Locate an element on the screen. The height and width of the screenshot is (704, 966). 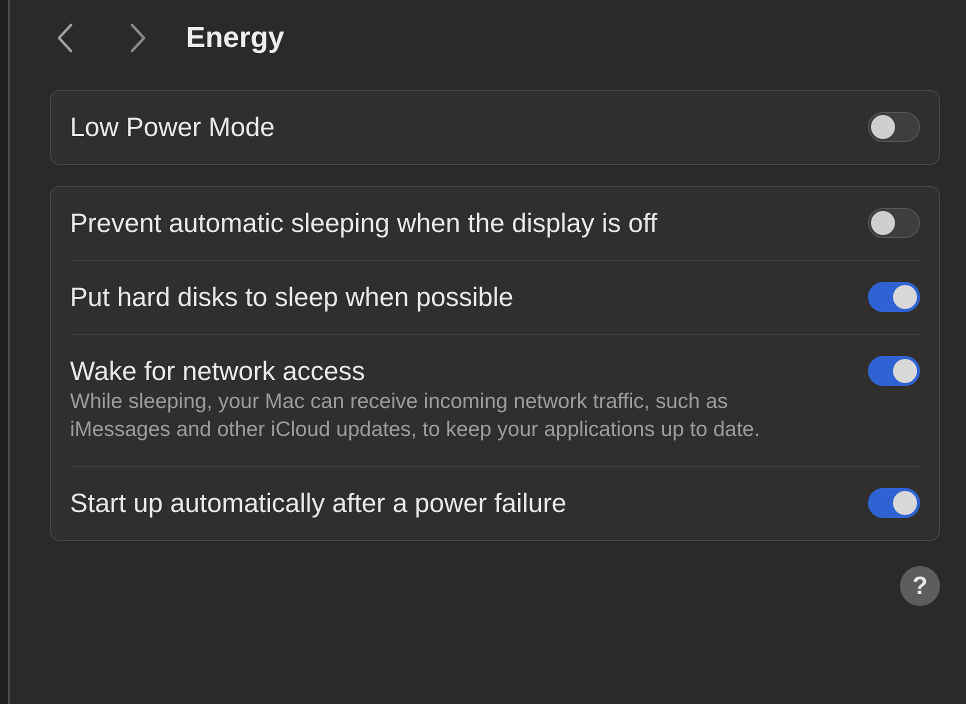
setting-label: Start up automatically after a power failure is located at coordinates (319, 503).